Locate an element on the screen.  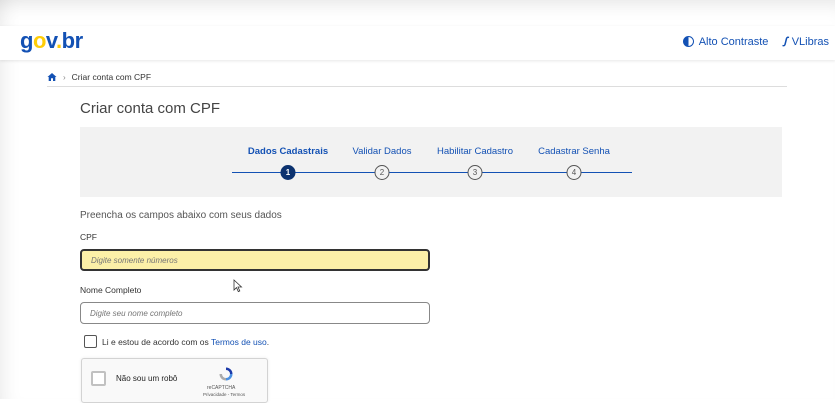
vlibras-button: ꭍ VLibras is located at coordinates (805, 41).